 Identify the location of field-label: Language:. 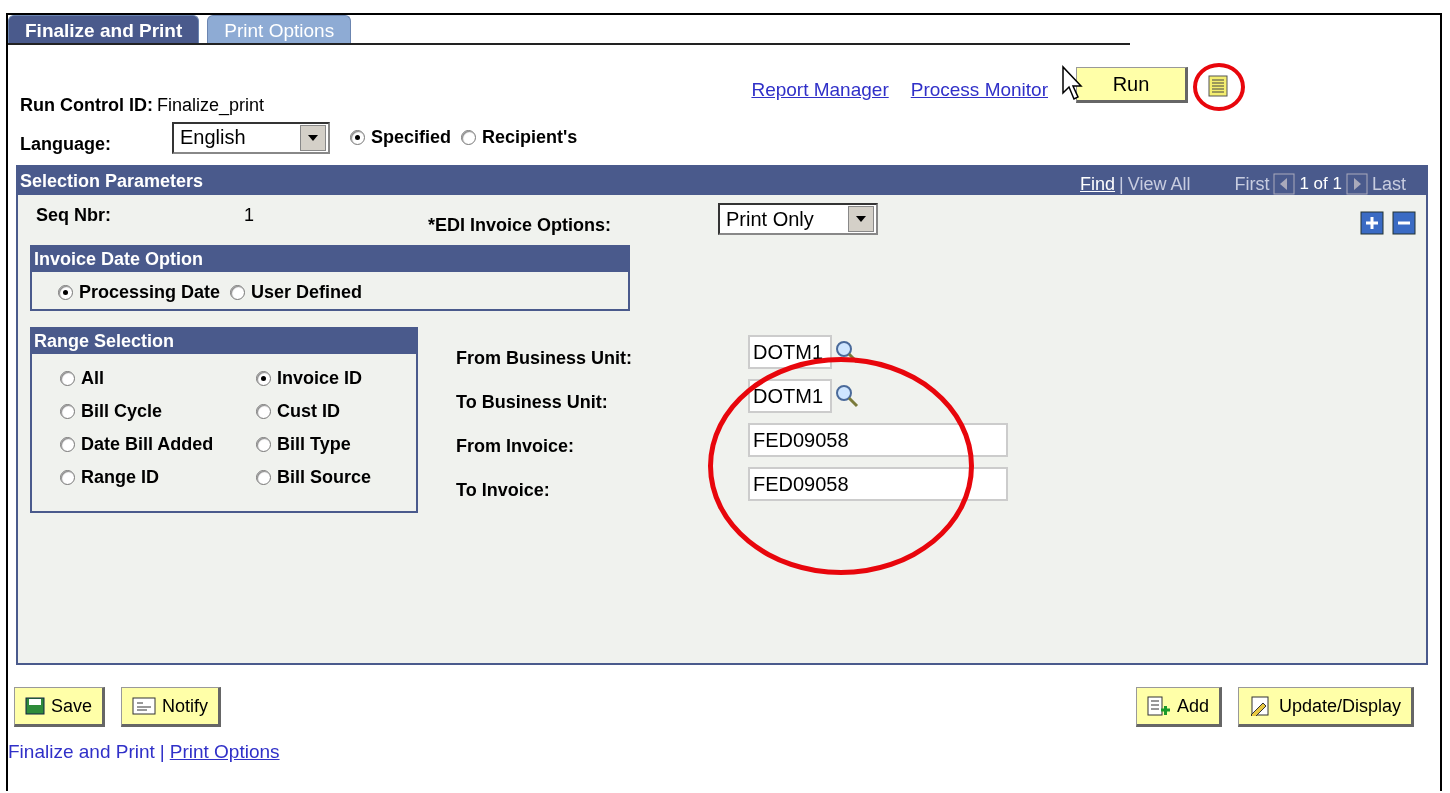
(66, 144).